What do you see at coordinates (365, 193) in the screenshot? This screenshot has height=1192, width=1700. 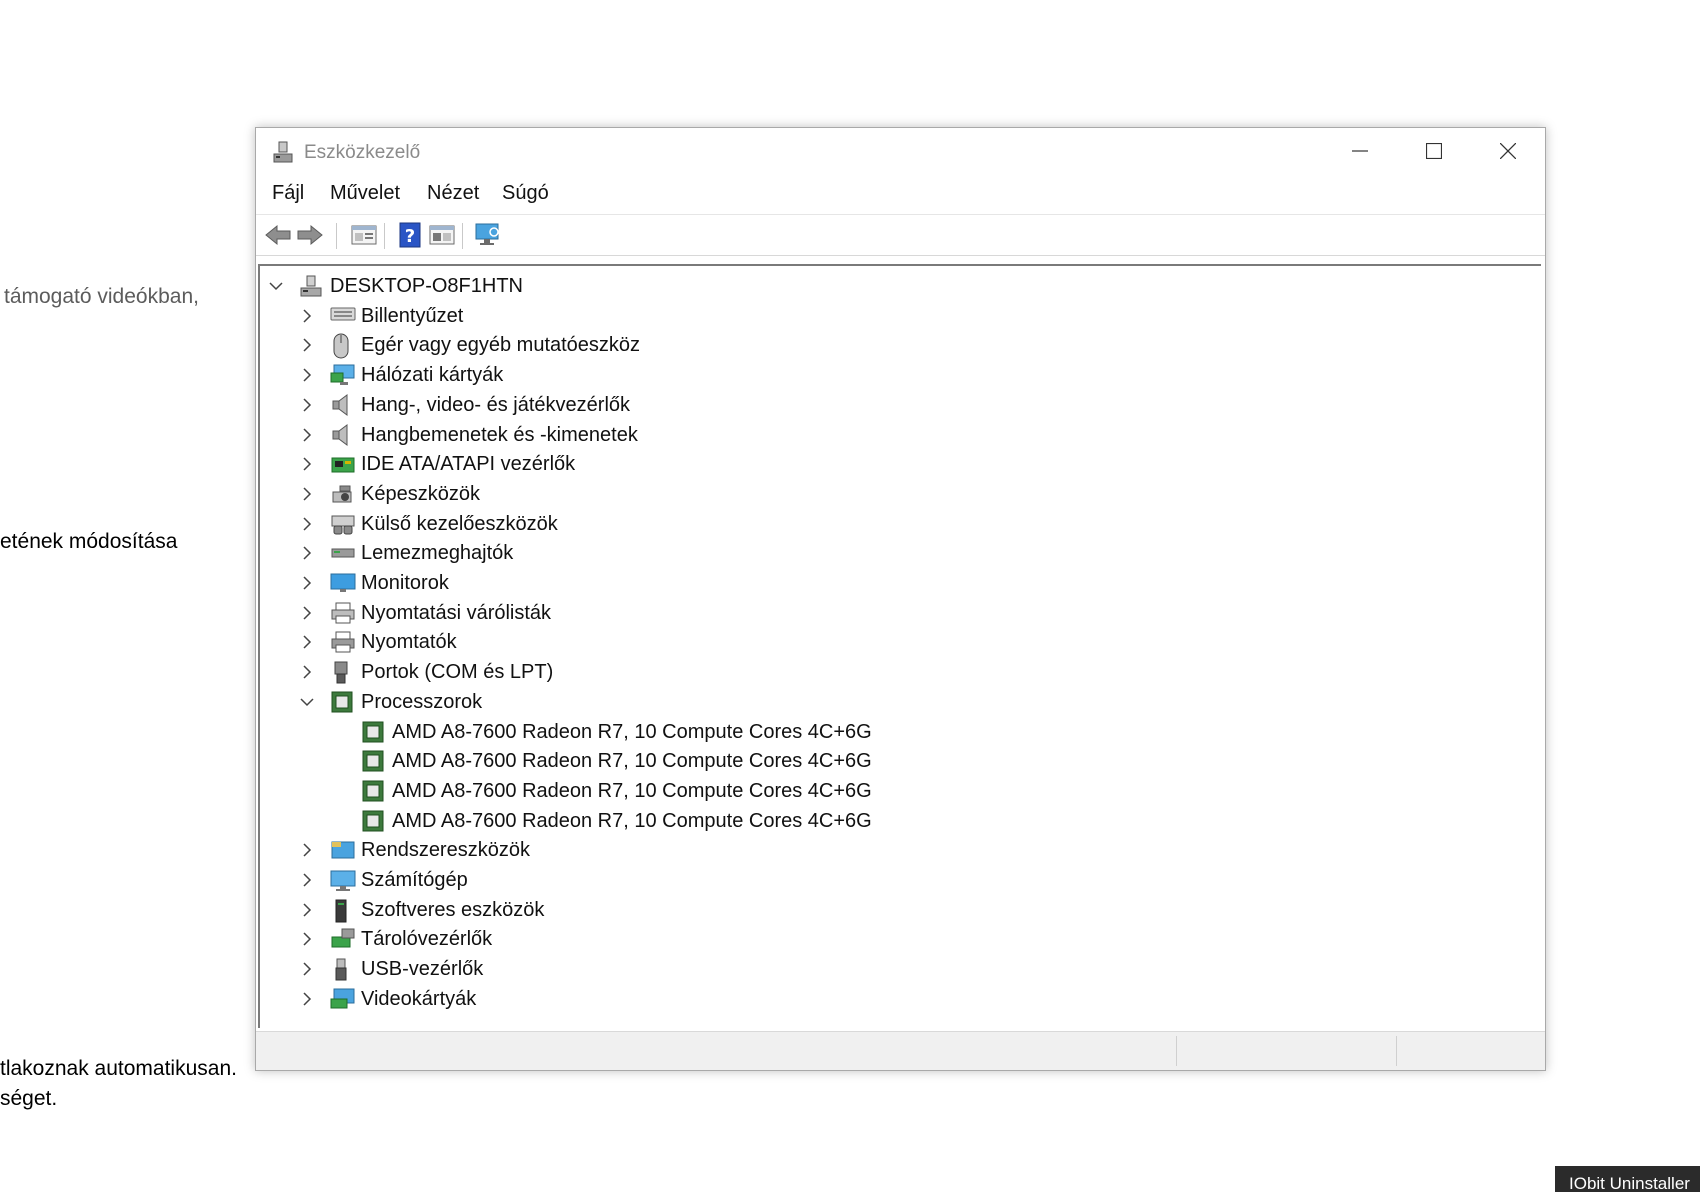 I see `menu-action: Művelet` at bounding box center [365, 193].